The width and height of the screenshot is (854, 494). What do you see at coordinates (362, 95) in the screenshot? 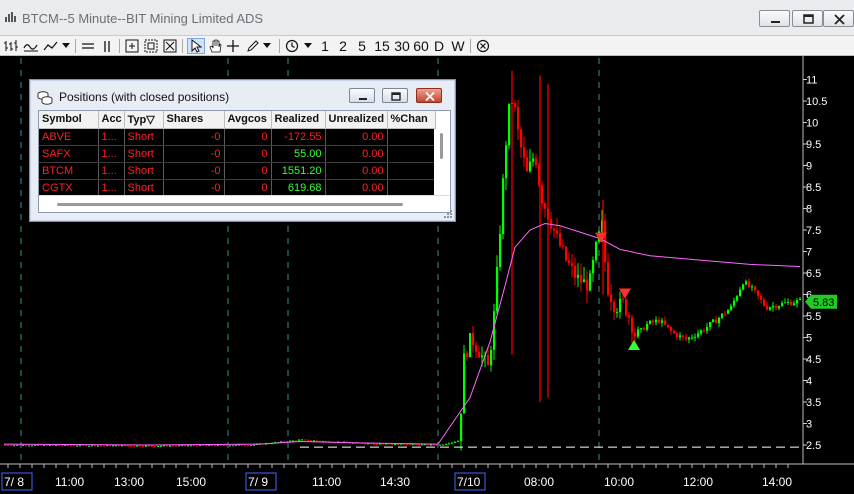
I see `positions-minimize-button` at bounding box center [362, 95].